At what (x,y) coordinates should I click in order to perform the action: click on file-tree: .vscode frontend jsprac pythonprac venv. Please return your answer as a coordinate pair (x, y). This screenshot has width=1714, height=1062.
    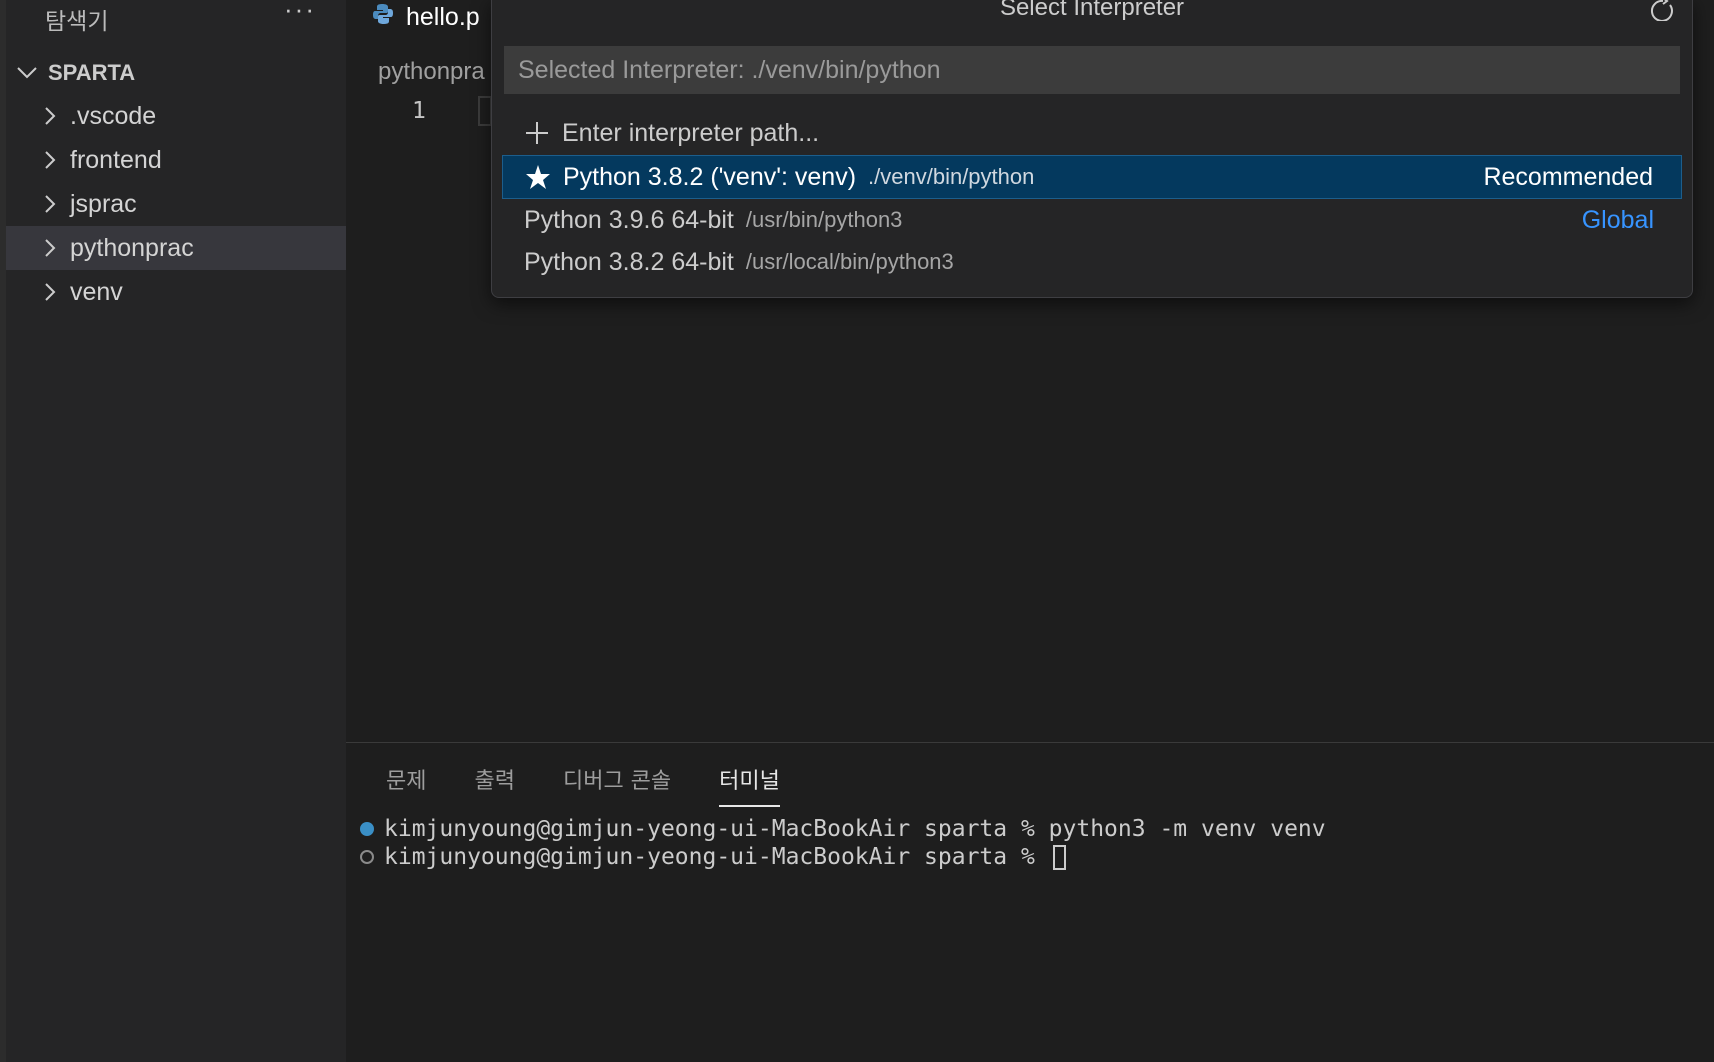
    Looking at the image, I should click on (176, 204).